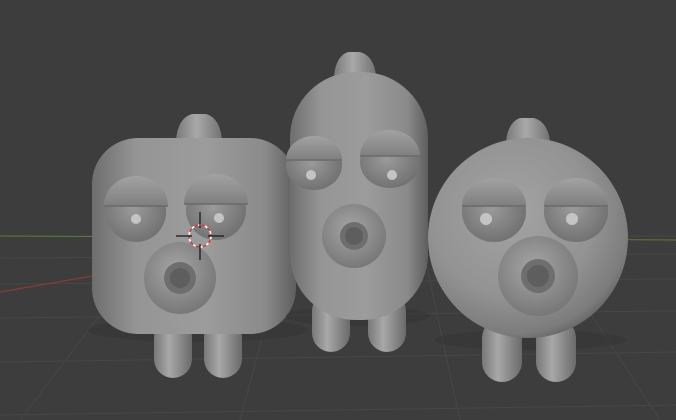 The width and height of the screenshot is (676, 420). What do you see at coordinates (494, 210) in the screenshot?
I see `round-character-eye-left` at bounding box center [494, 210].